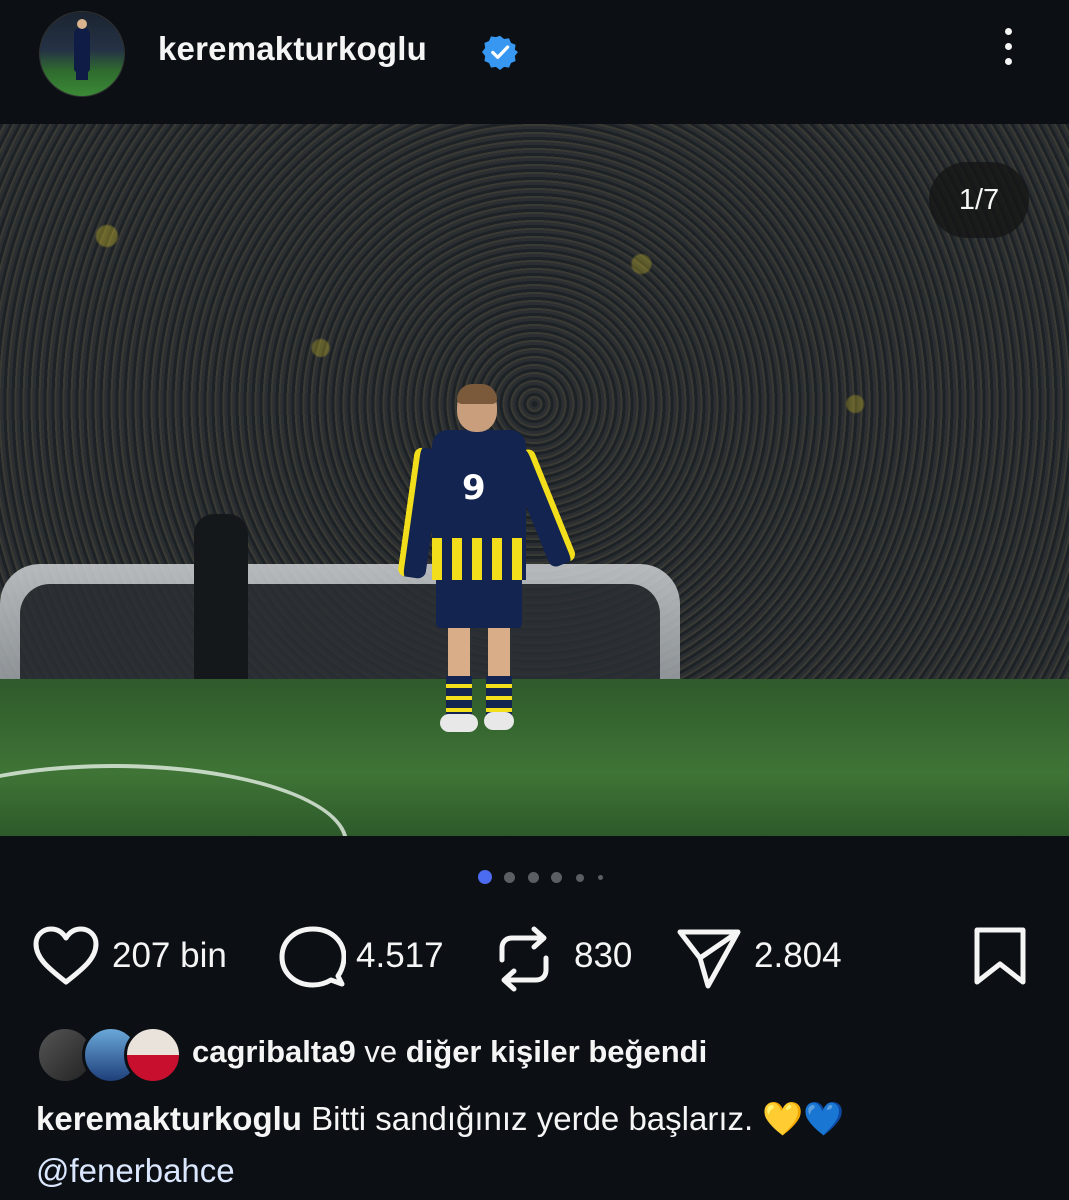  Describe the element at coordinates (556, 1051) in the screenshot. I see `liked-by-others: diğer kişiler beğendi` at that location.